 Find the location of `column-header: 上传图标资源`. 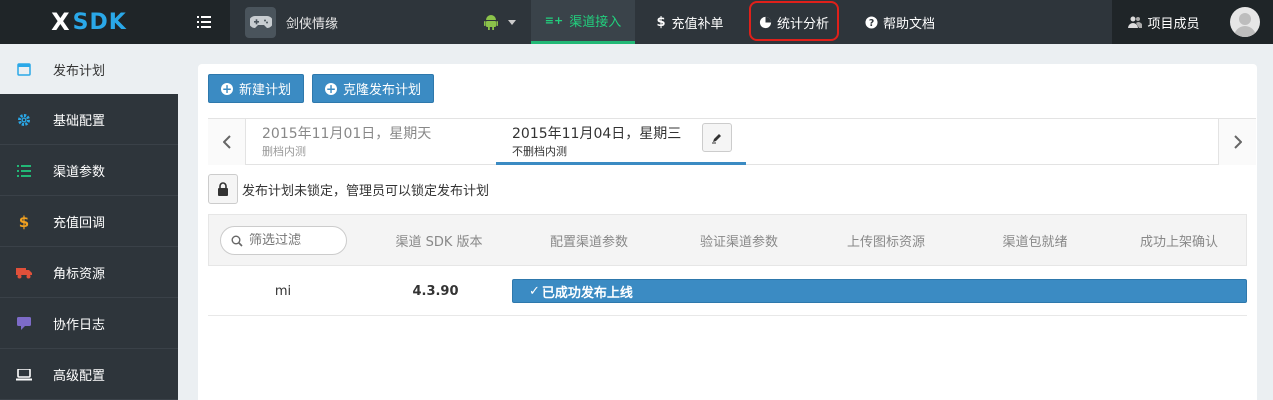

column-header: 上传图标资源 is located at coordinates (885, 242).